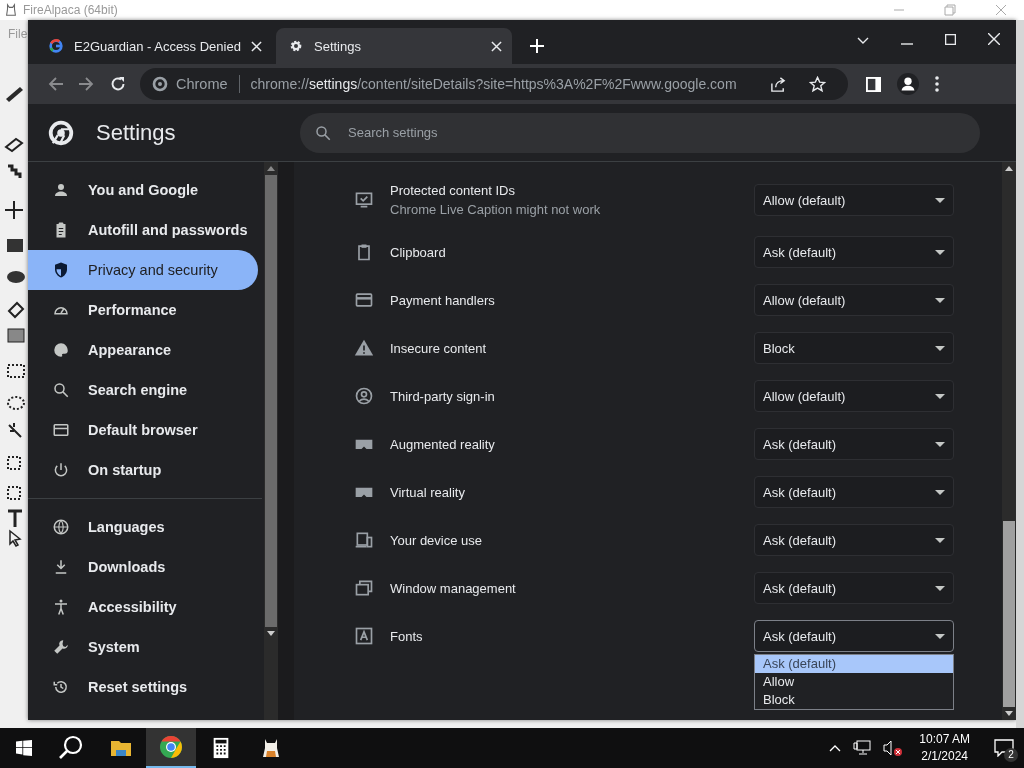 Image resolution: width=1024 pixels, height=768 pixels. I want to click on permission-label: Third-party sign-in, so click(443, 396).